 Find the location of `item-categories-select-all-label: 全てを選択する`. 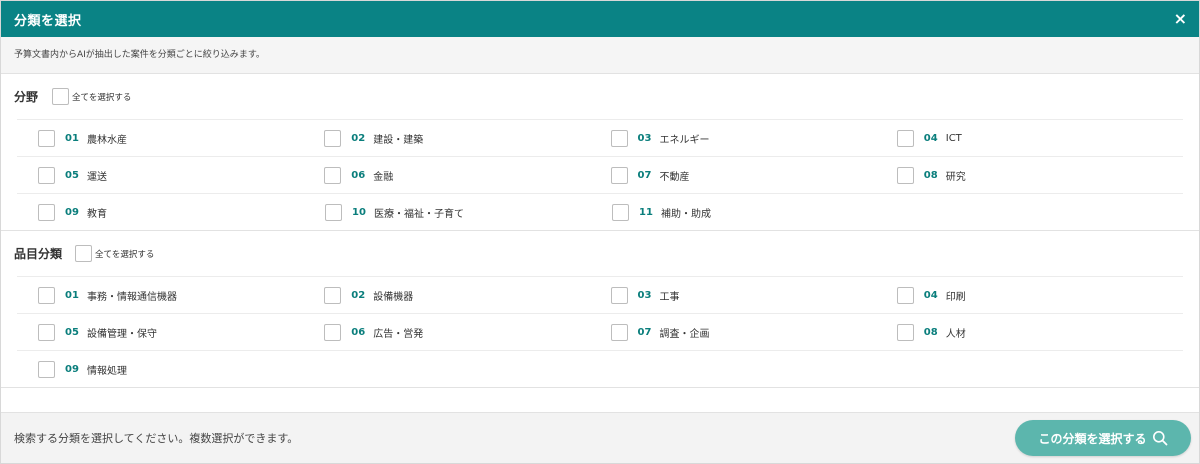

item-categories-select-all-label: 全てを選択する is located at coordinates (125, 254).